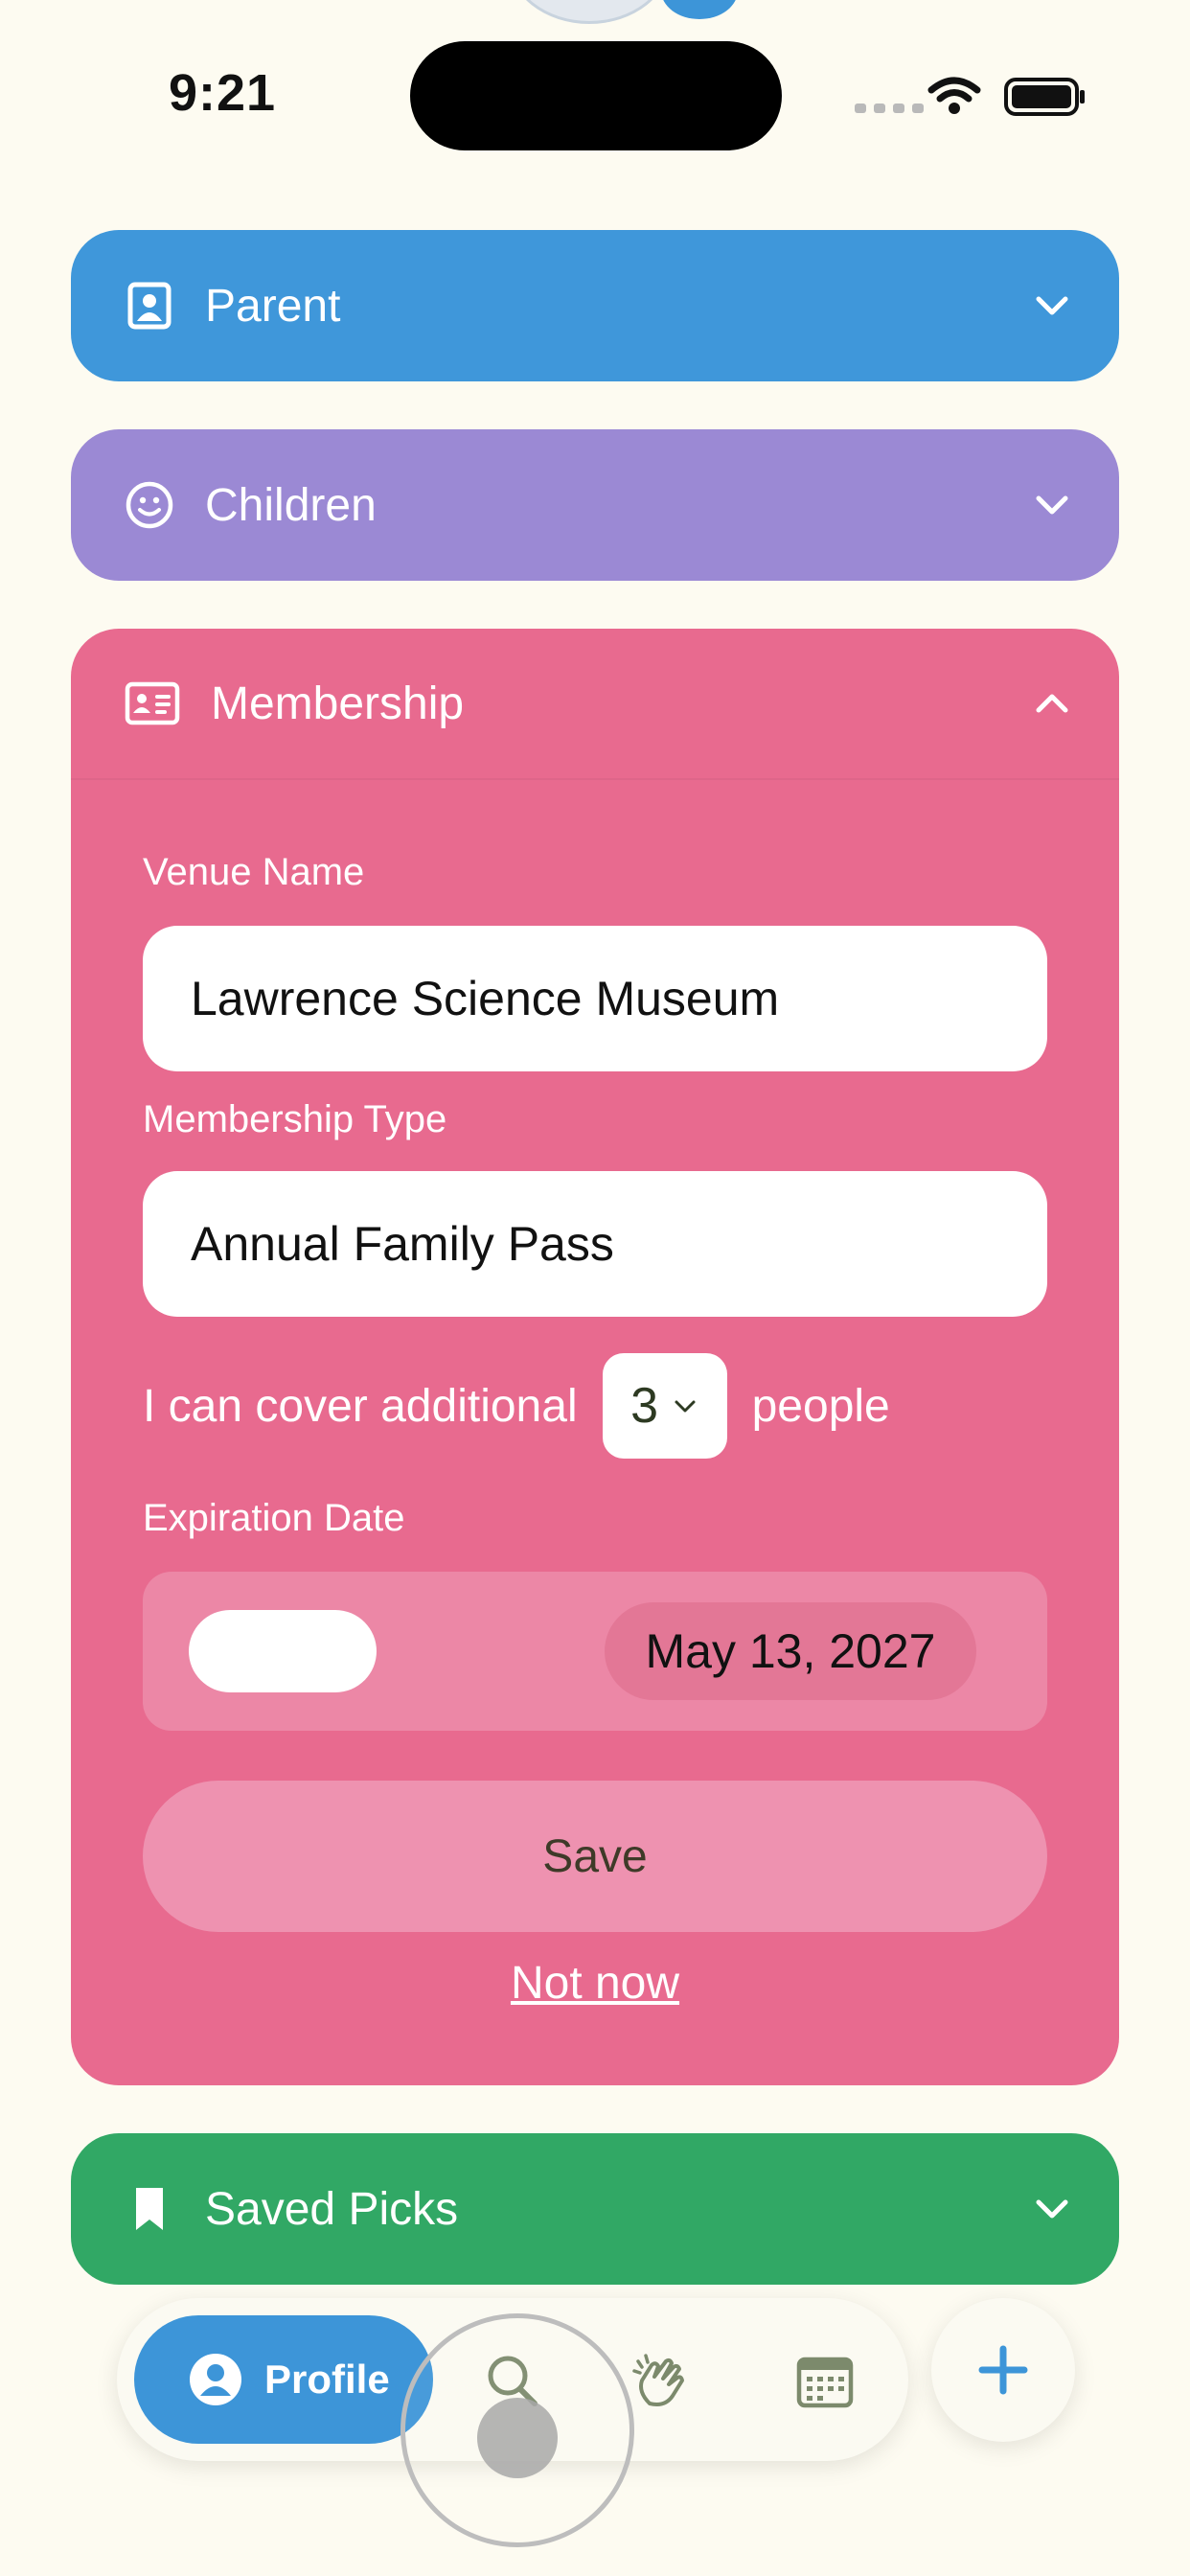 The image size is (1190, 2576). I want to click on status-time: 9:21, so click(223, 93).